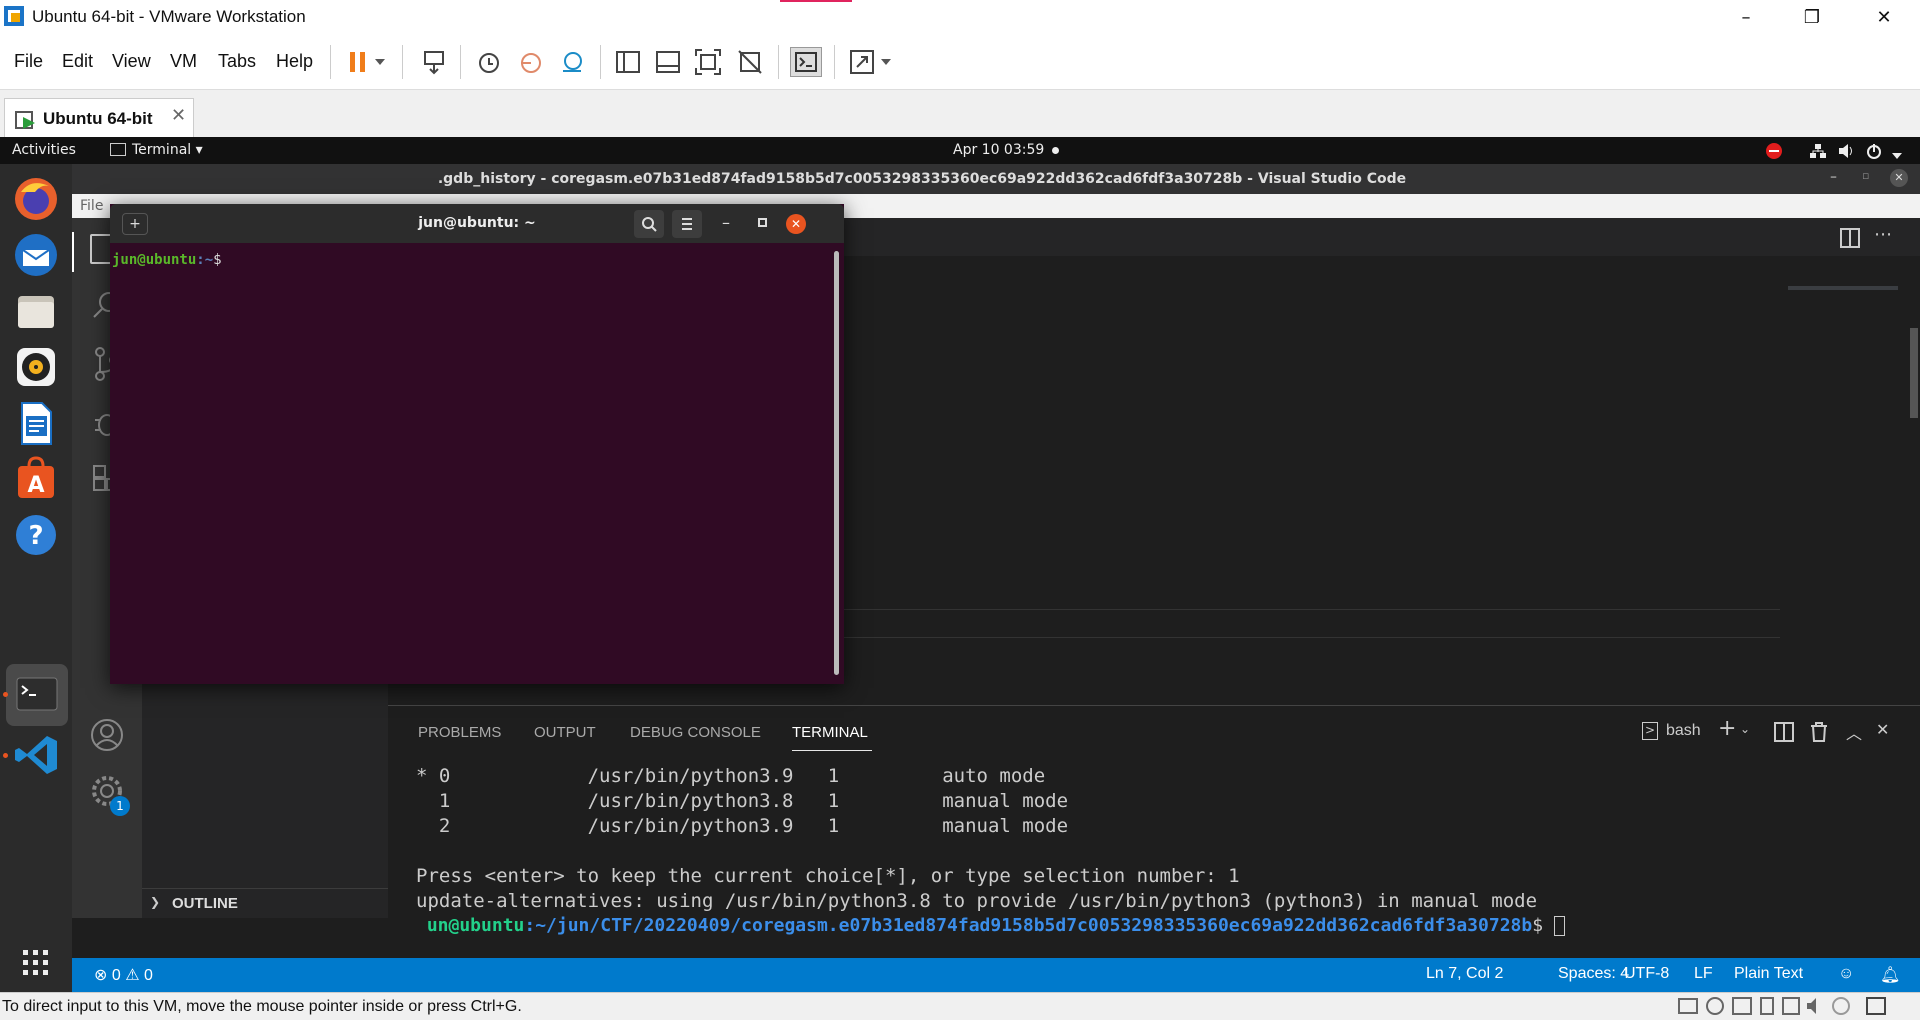 This screenshot has height=1020, width=1920. Describe the element at coordinates (862, 62) in the screenshot. I see `stretch-guest-icon` at that location.